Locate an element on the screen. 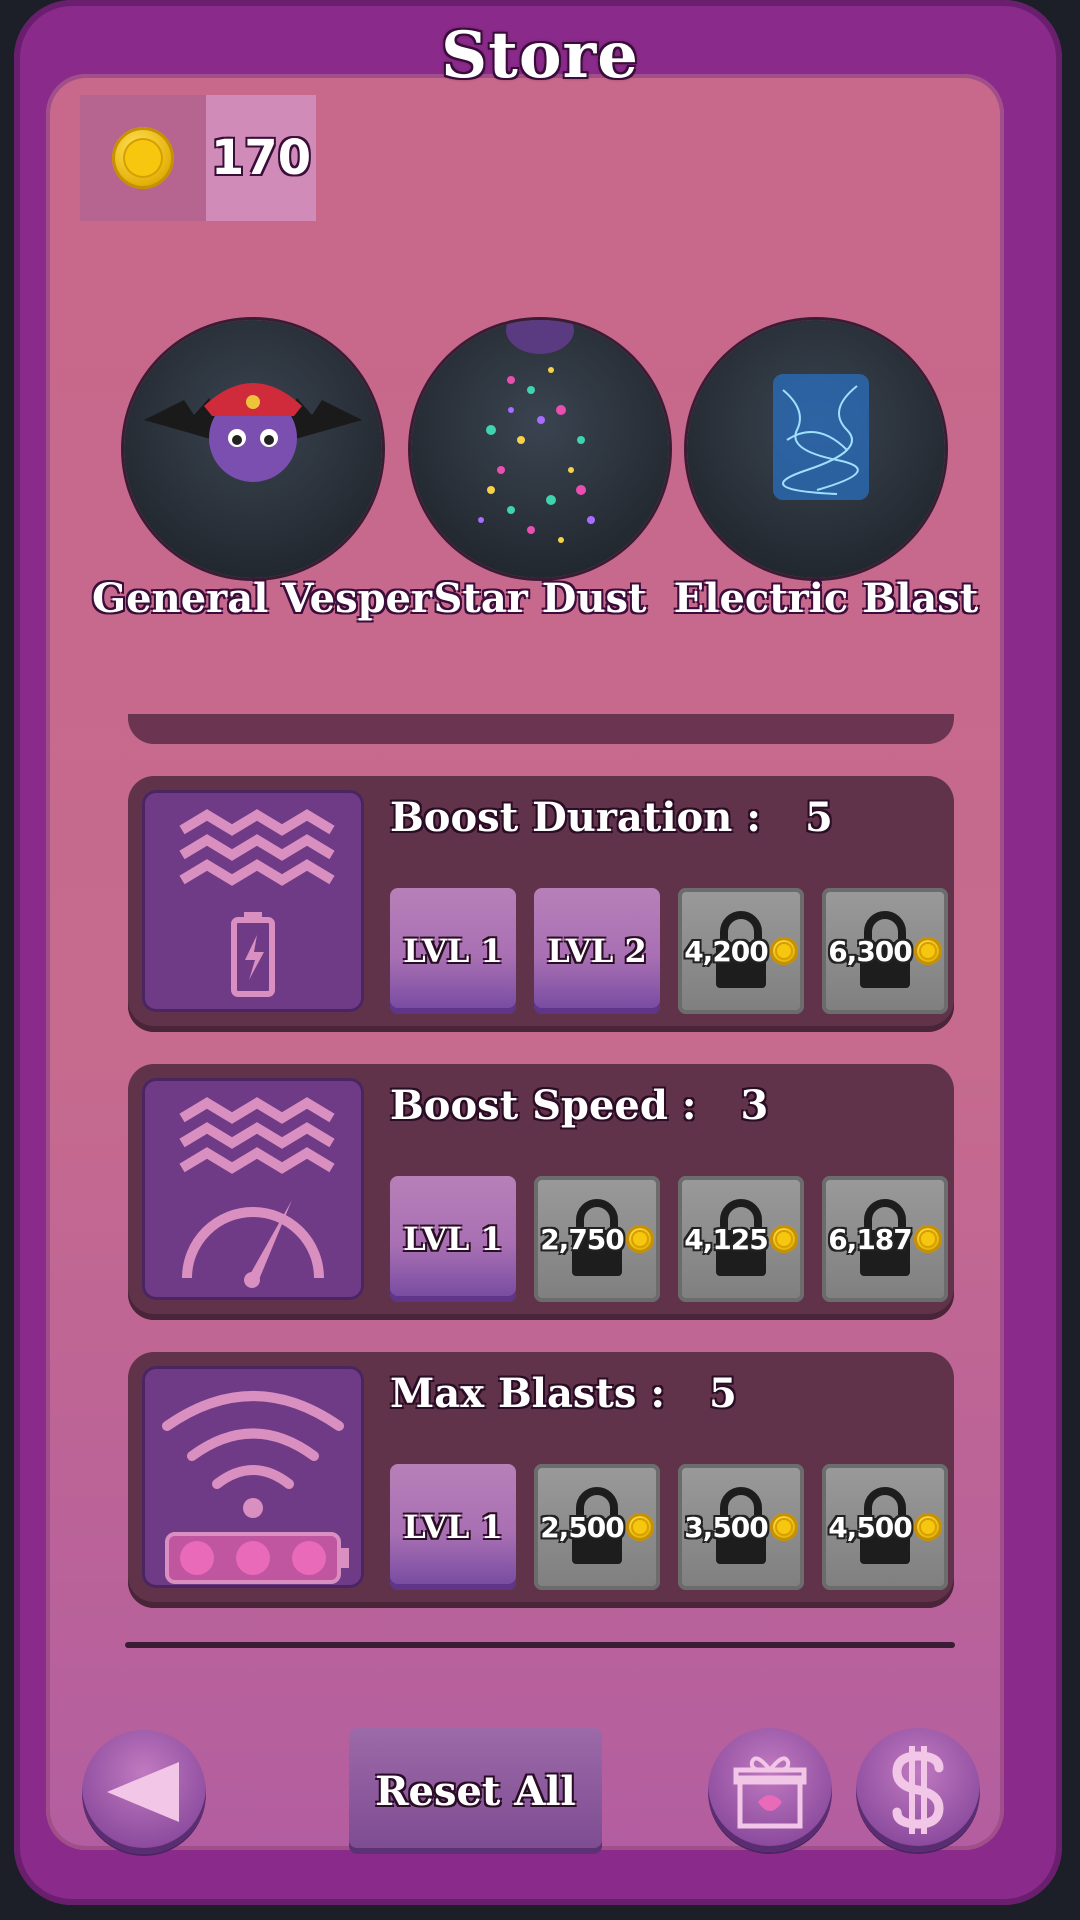  purchase-coins-button is located at coordinates (918, 1790).